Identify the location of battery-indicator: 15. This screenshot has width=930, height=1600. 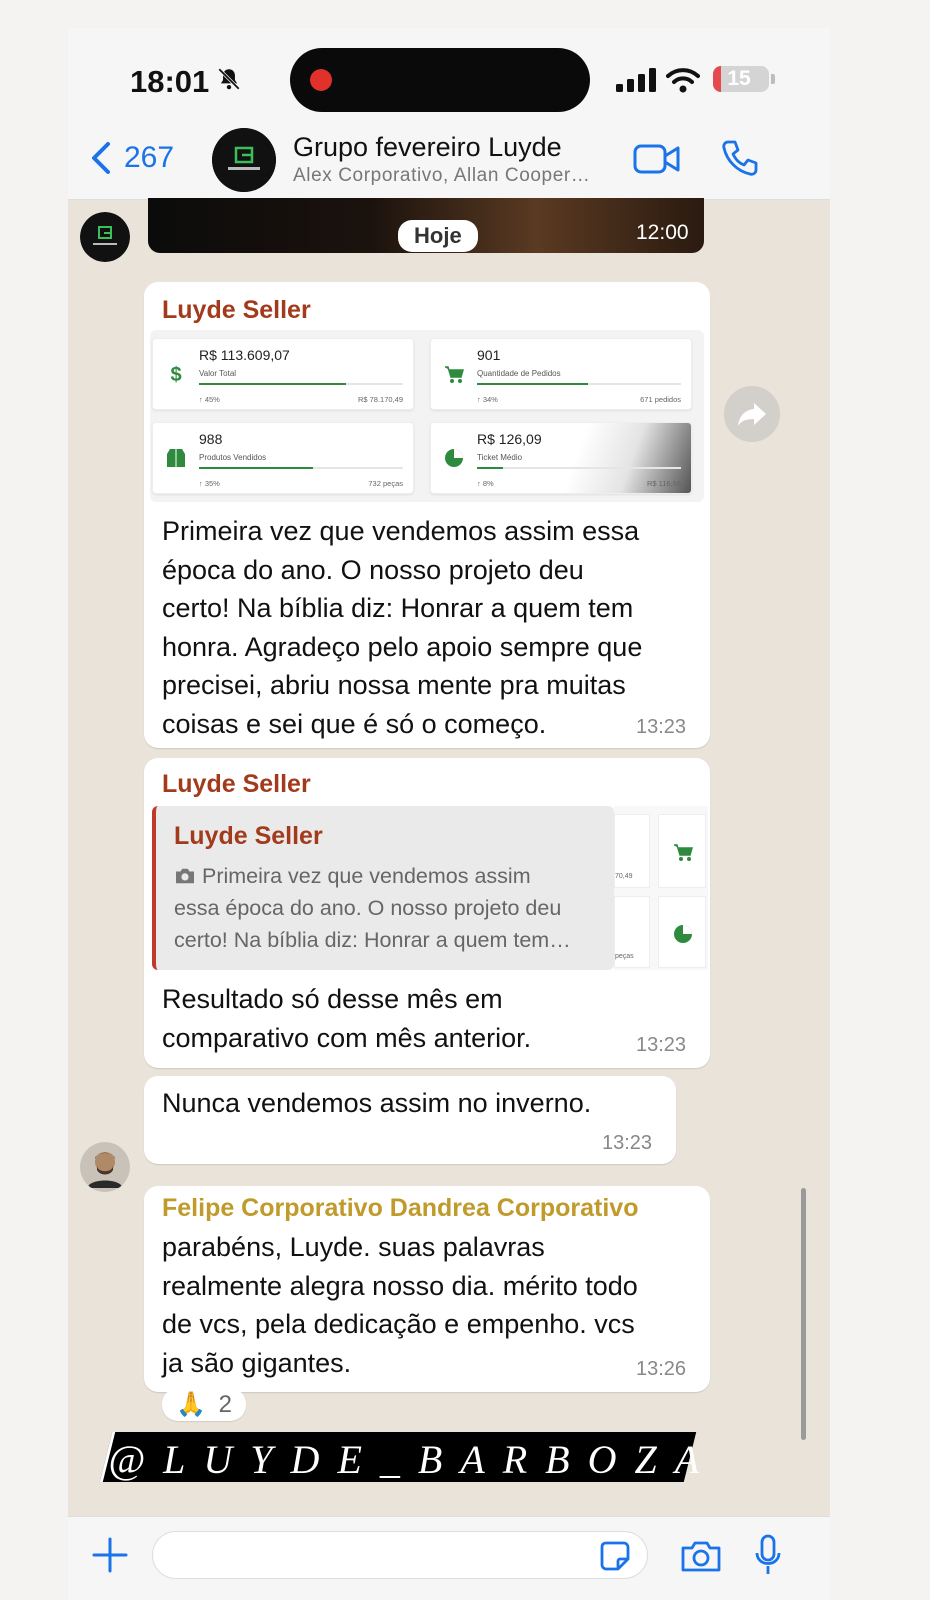
(741, 79).